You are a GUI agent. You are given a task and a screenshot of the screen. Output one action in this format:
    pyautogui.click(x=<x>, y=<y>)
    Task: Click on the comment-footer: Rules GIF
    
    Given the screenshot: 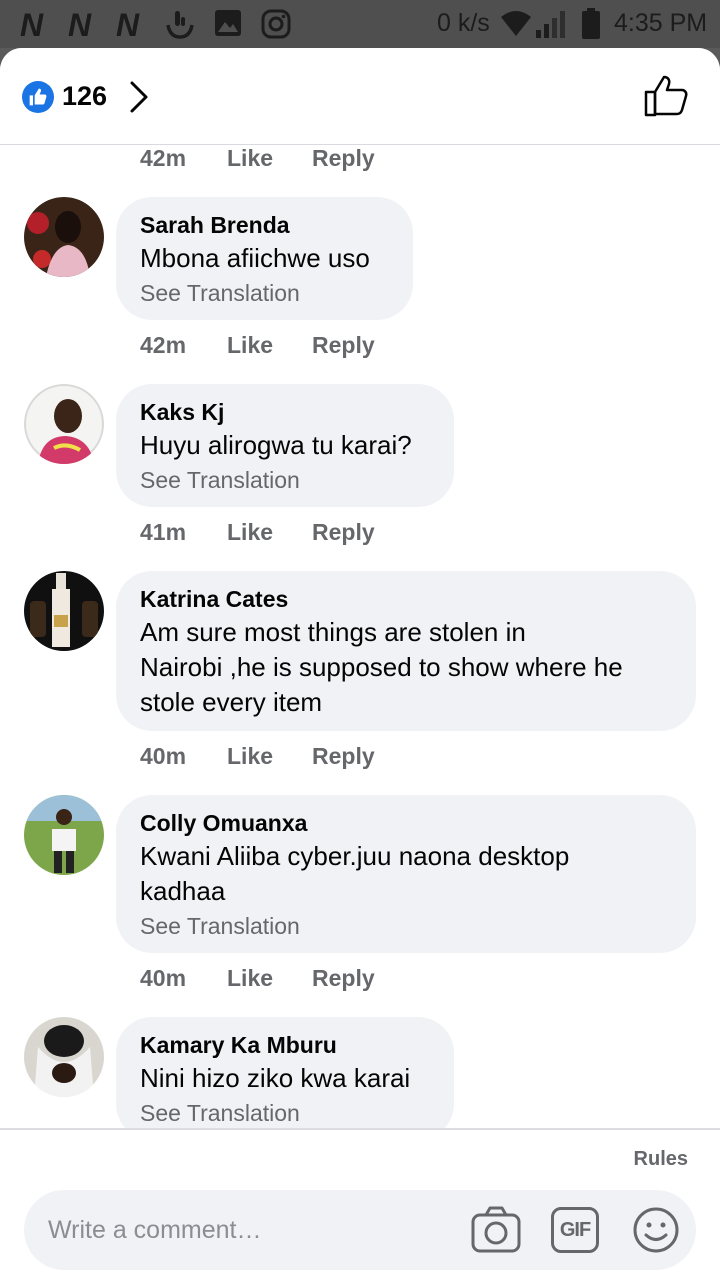 What is the action you would take?
    pyautogui.click(x=360, y=1204)
    